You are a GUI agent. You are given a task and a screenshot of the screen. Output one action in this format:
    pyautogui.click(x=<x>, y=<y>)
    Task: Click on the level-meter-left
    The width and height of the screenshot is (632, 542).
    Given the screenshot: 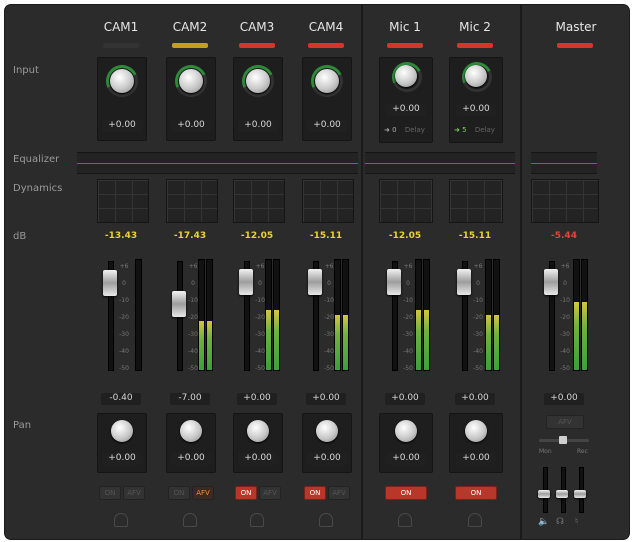 What is the action you would take?
    pyautogui.click(x=337, y=315)
    